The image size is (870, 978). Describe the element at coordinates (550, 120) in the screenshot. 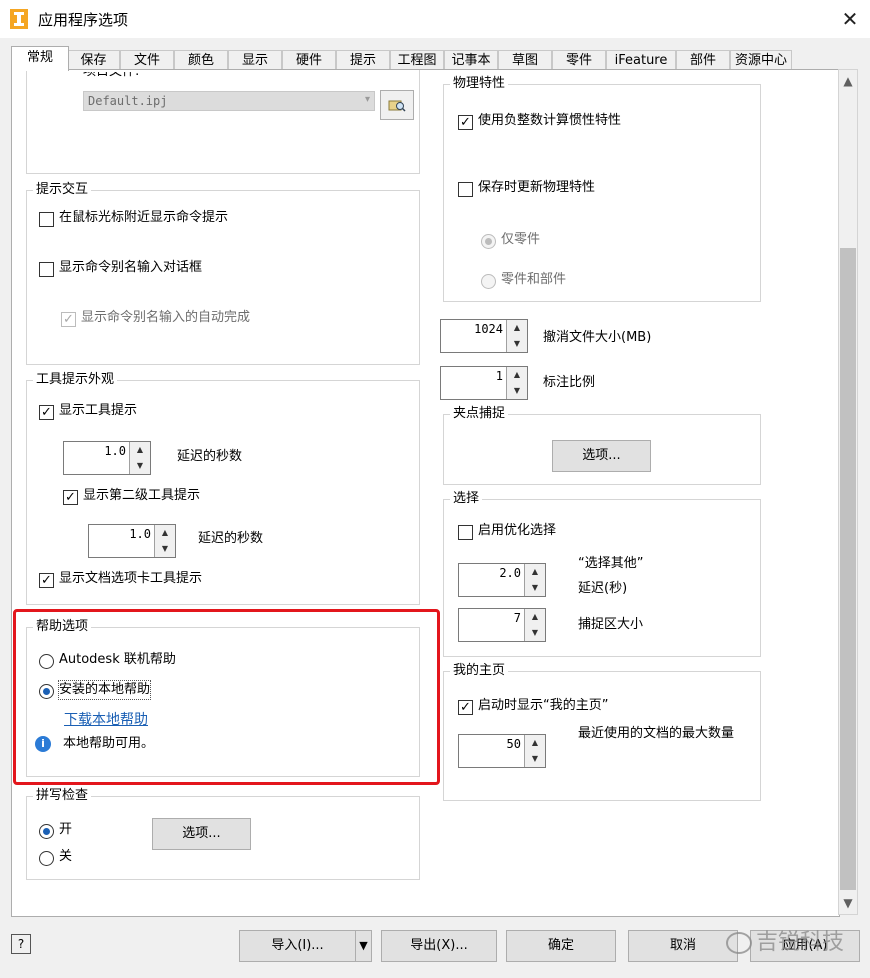

I see `use-neg-inertia-label: 使用负整数计算惯性特性` at that location.